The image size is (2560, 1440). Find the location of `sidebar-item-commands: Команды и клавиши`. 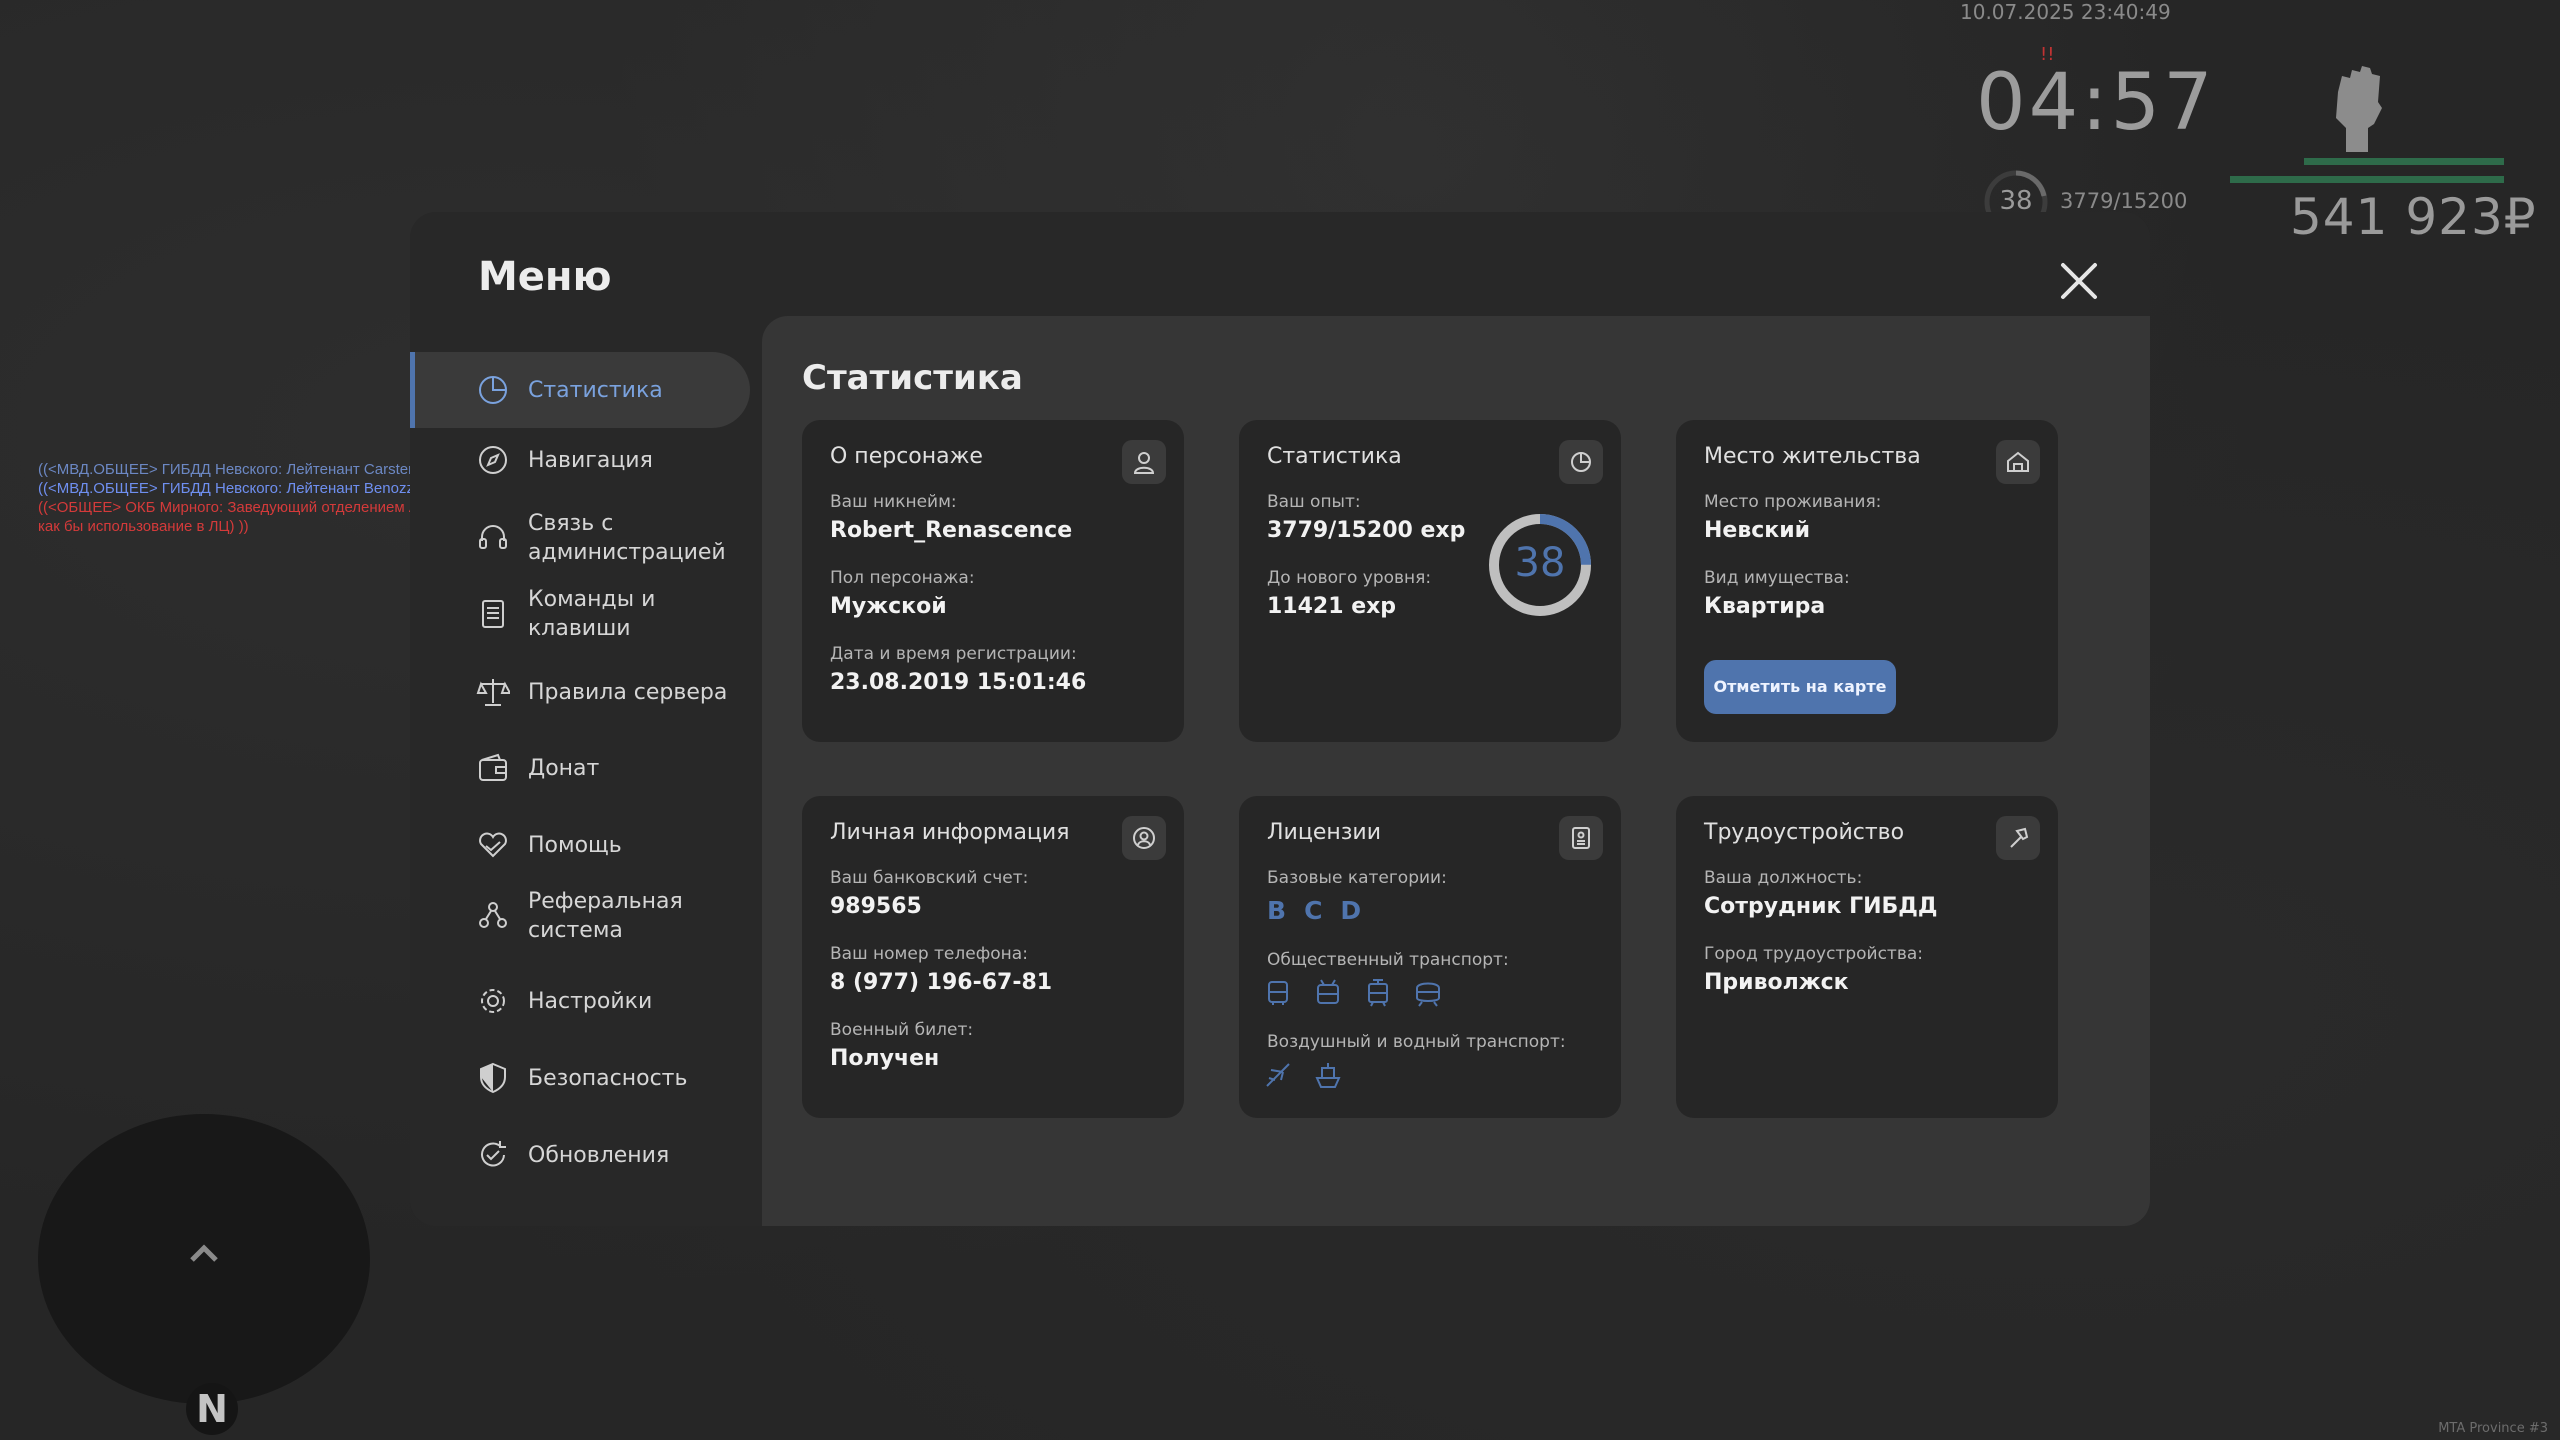

sidebar-item-commands: Команды и клавиши is located at coordinates (580, 614).